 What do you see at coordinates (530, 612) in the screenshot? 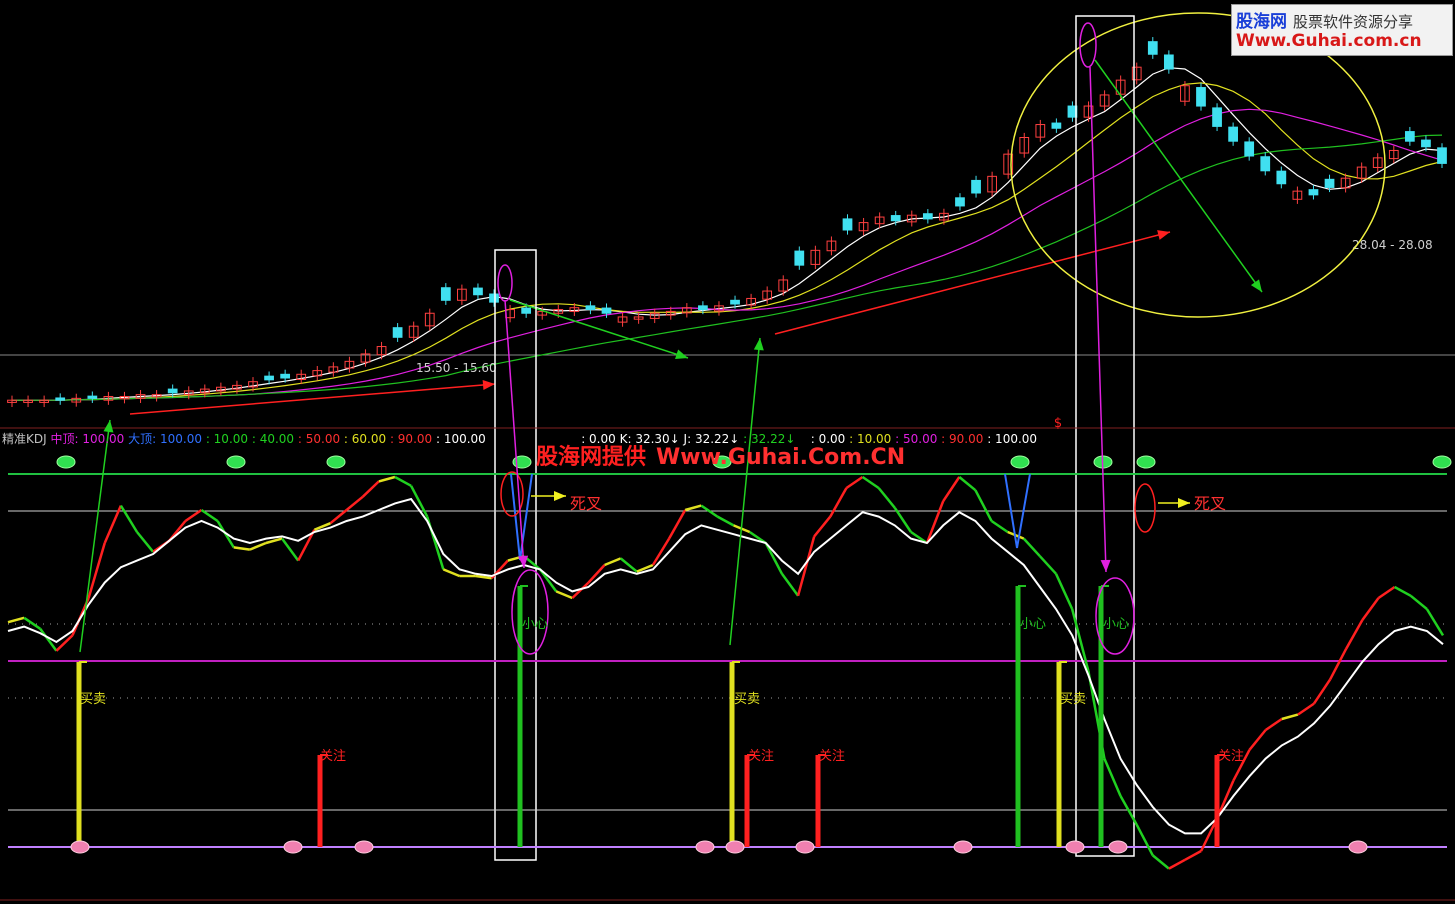
I see `careful-circle` at bounding box center [530, 612].